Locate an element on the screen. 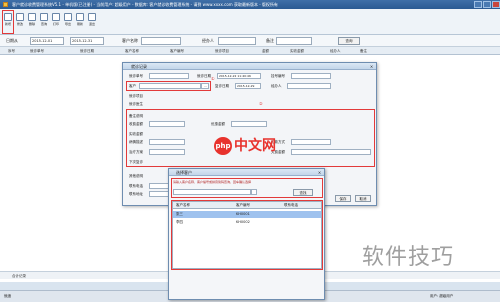  keyword-label: 备注 is located at coordinates (270, 40).